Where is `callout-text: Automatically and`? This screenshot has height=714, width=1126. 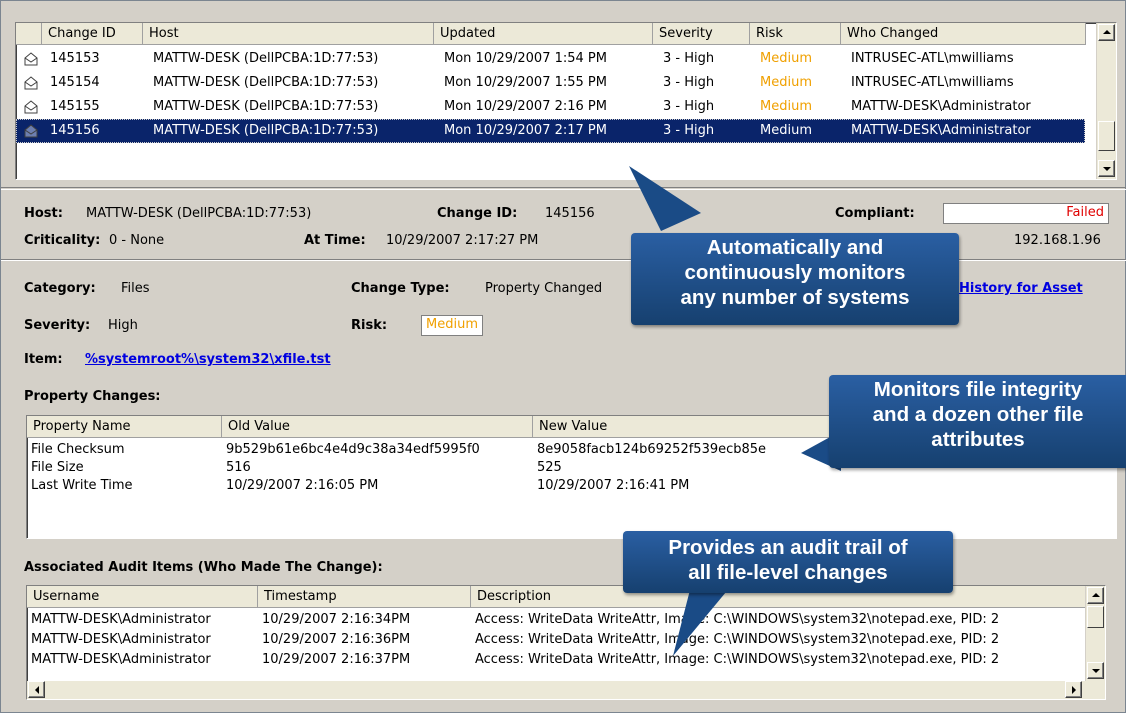
callout-text: Automatically and is located at coordinates (795, 247).